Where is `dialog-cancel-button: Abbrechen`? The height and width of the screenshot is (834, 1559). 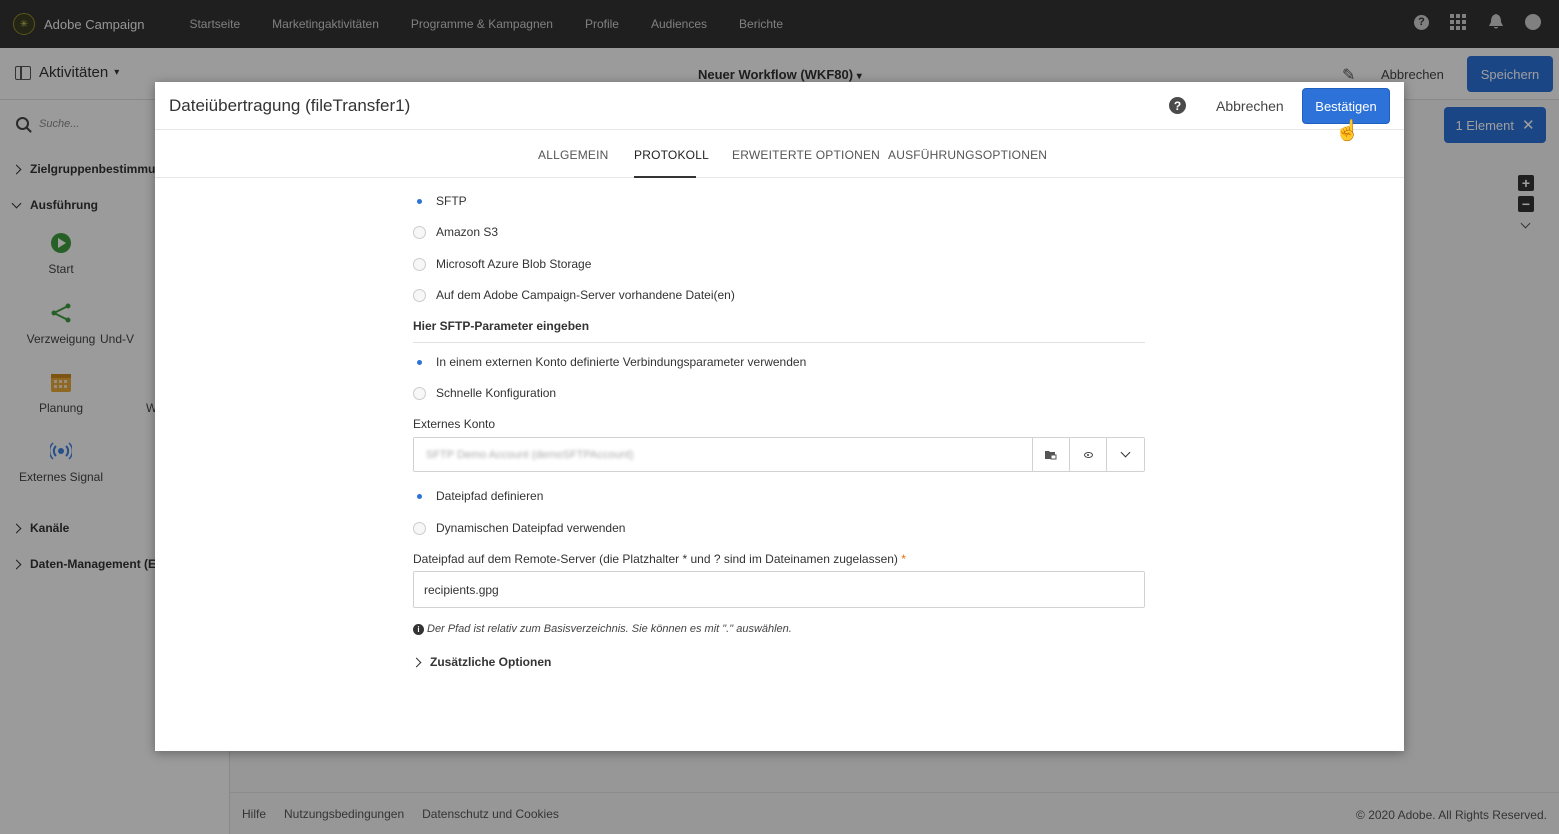
dialog-cancel-button: Abbrechen is located at coordinates (1250, 106).